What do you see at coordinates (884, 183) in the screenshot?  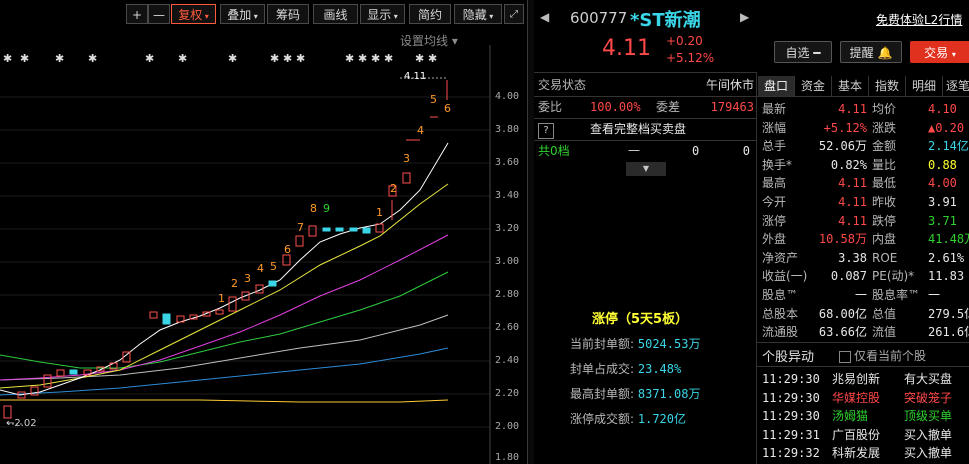 I see `quote-label: 最低` at bounding box center [884, 183].